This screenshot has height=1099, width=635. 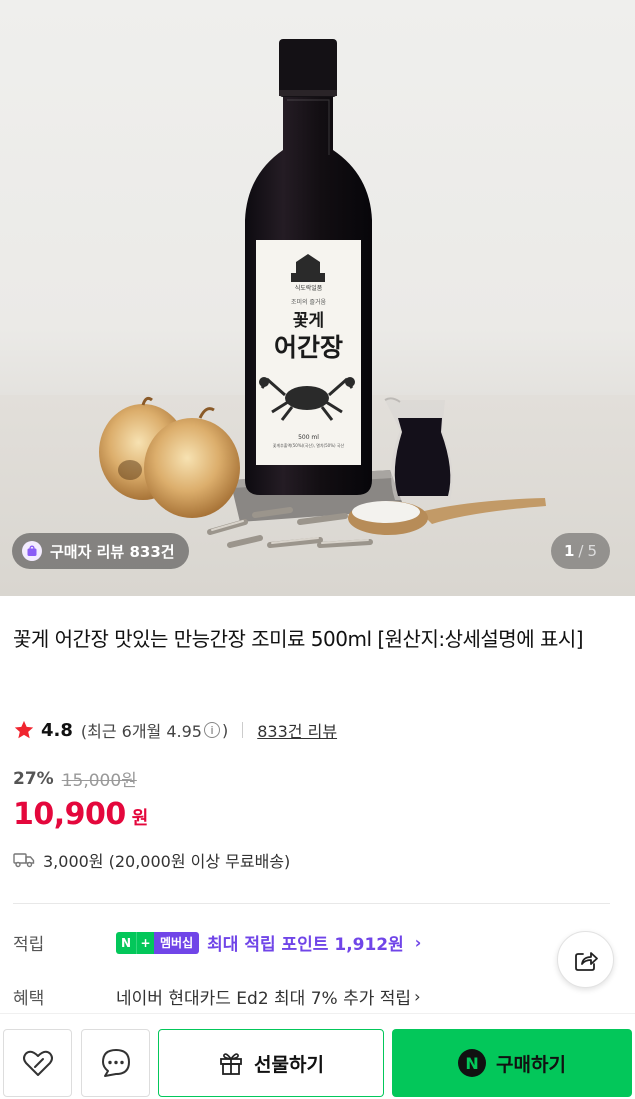 What do you see at coordinates (289, 1064) in the screenshot?
I see `gift-label: 선물하기` at bounding box center [289, 1064].